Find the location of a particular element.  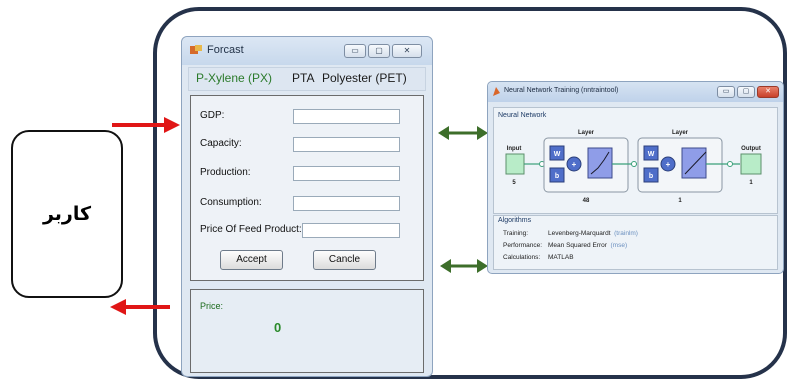

tab-p-xylene: P-Xylene (PX) is located at coordinates (234, 78).